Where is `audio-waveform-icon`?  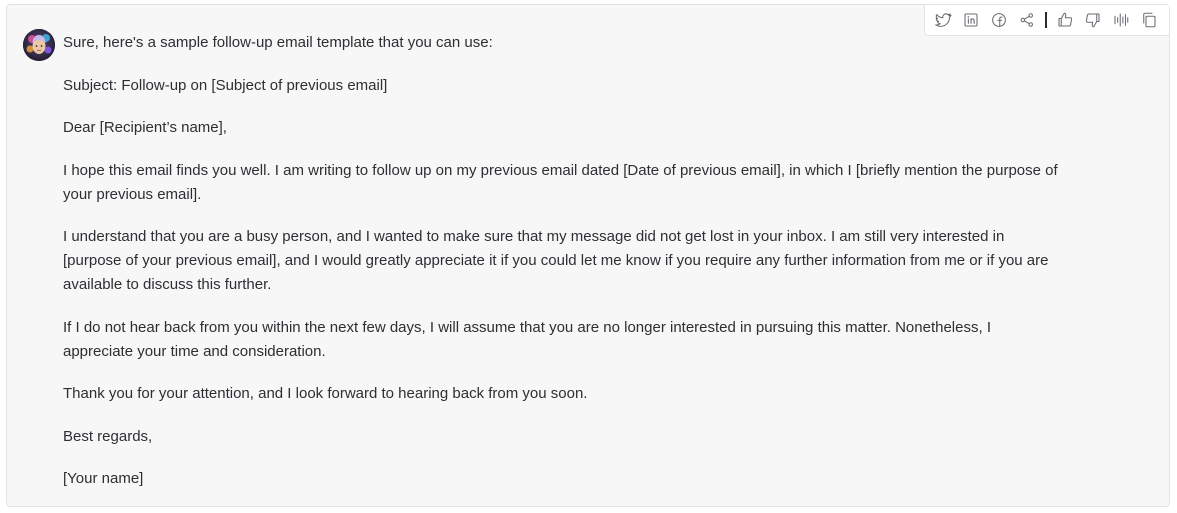 audio-waveform-icon is located at coordinates (1121, 20).